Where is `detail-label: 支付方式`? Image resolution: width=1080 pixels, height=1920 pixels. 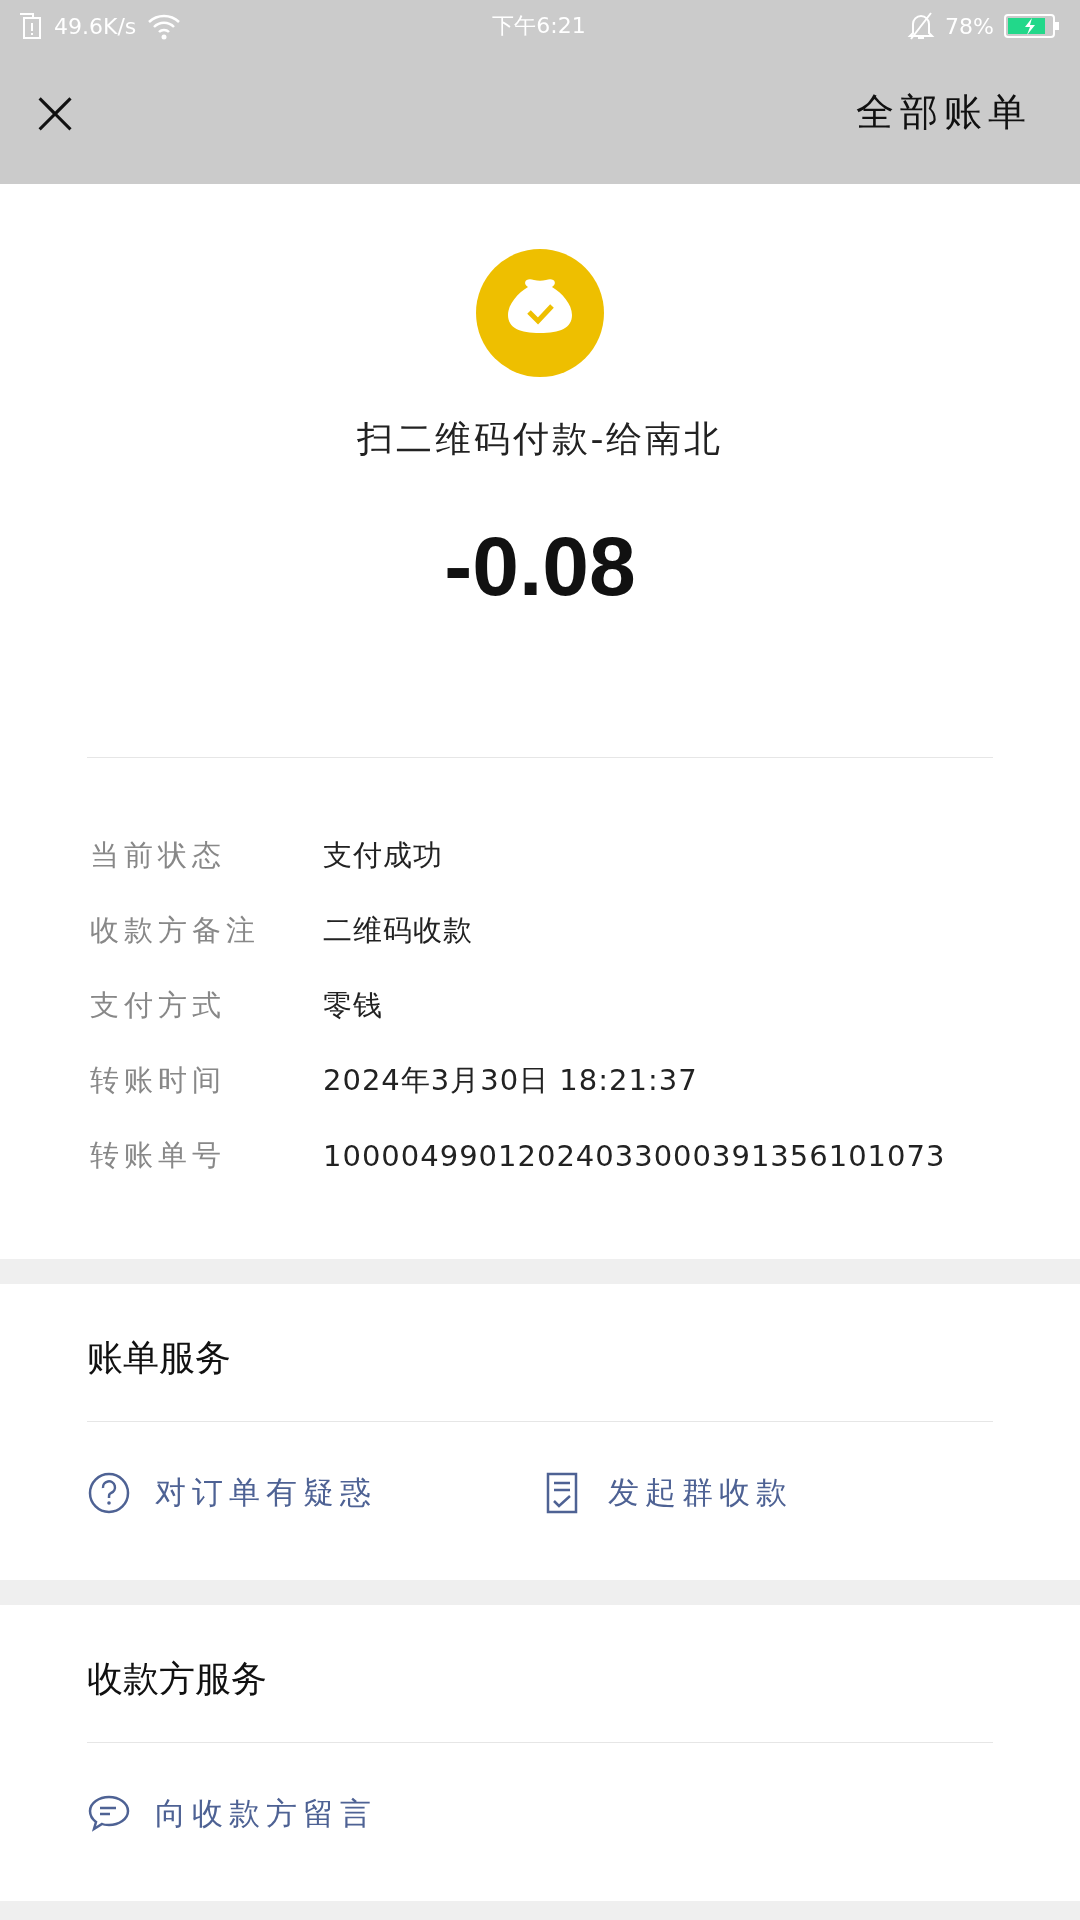
detail-label: 支付方式 is located at coordinates (158, 1005).